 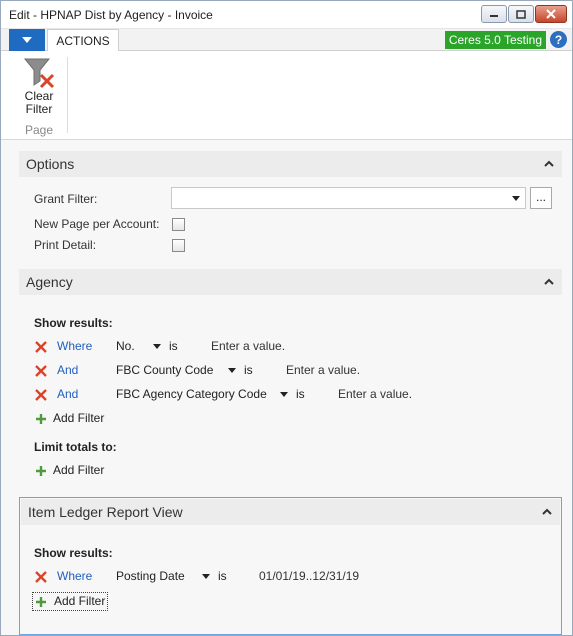 I want to click on new-page-per-account-label: New Page per Account:, so click(x=97, y=224).